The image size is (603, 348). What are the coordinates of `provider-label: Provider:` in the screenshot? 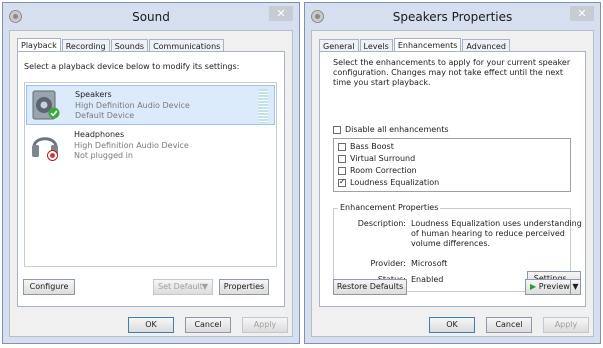 It's located at (388, 263).